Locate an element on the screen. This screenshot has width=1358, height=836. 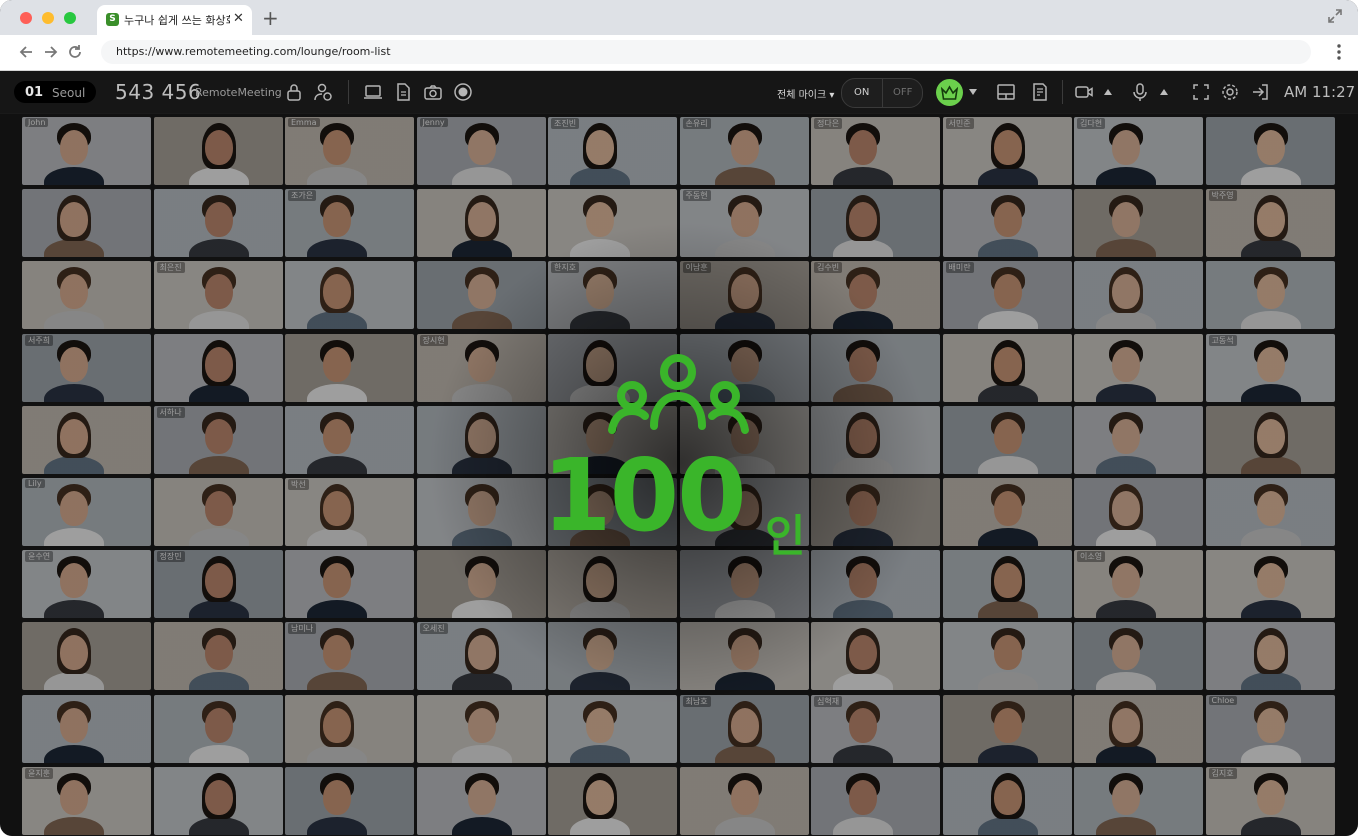
camera-caret-icon is located at coordinates (1108, 92).